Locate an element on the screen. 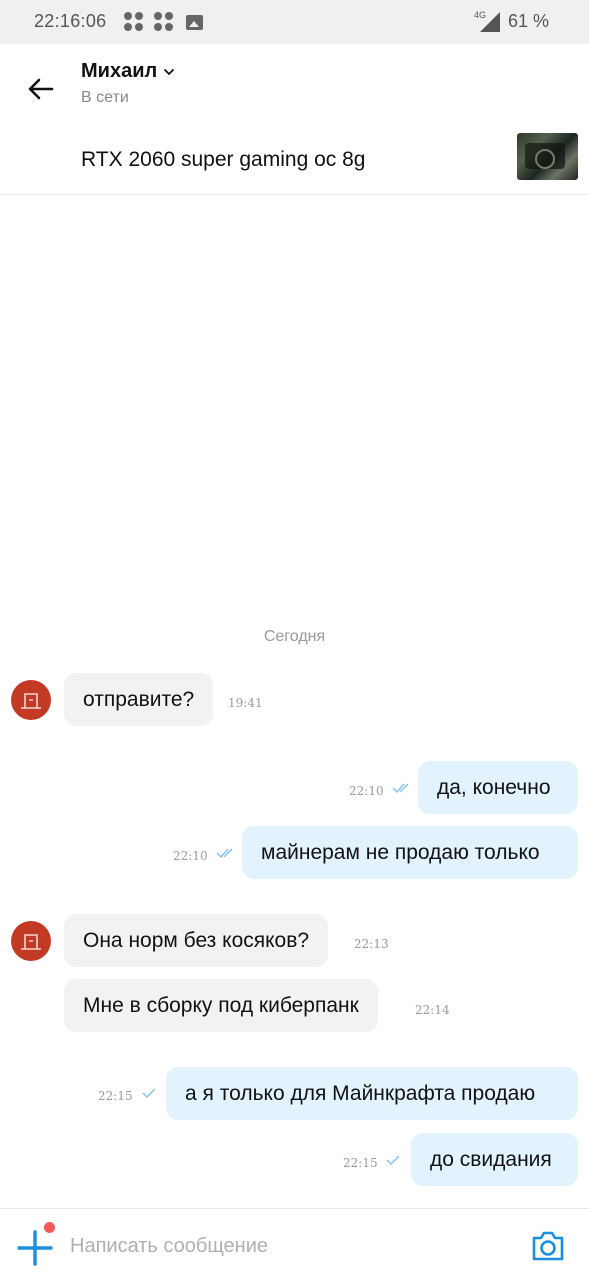  message-time: 22:14 is located at coordinates (432, 1010).